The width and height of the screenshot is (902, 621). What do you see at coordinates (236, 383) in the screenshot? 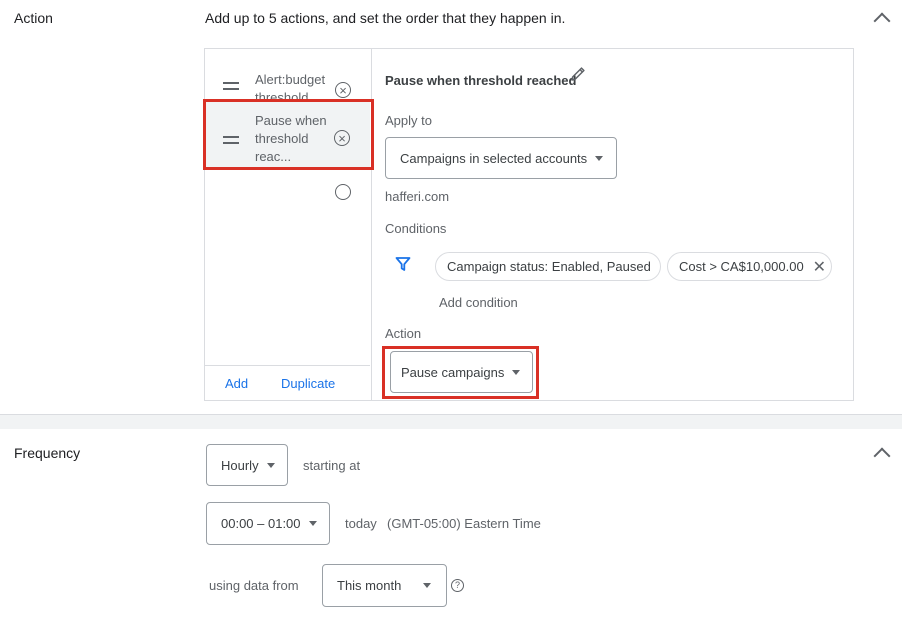
I see `add-action-button: Add` at bounding box center [236, 383].